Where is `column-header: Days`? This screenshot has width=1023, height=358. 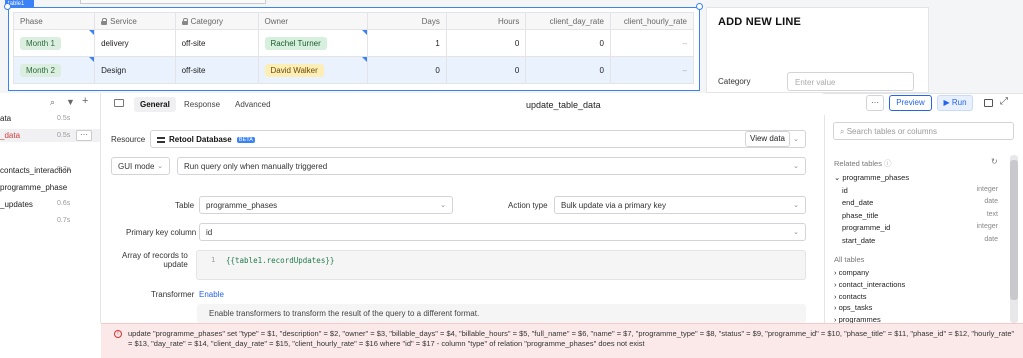
column-header: Days is located at coordinates (406, 21).